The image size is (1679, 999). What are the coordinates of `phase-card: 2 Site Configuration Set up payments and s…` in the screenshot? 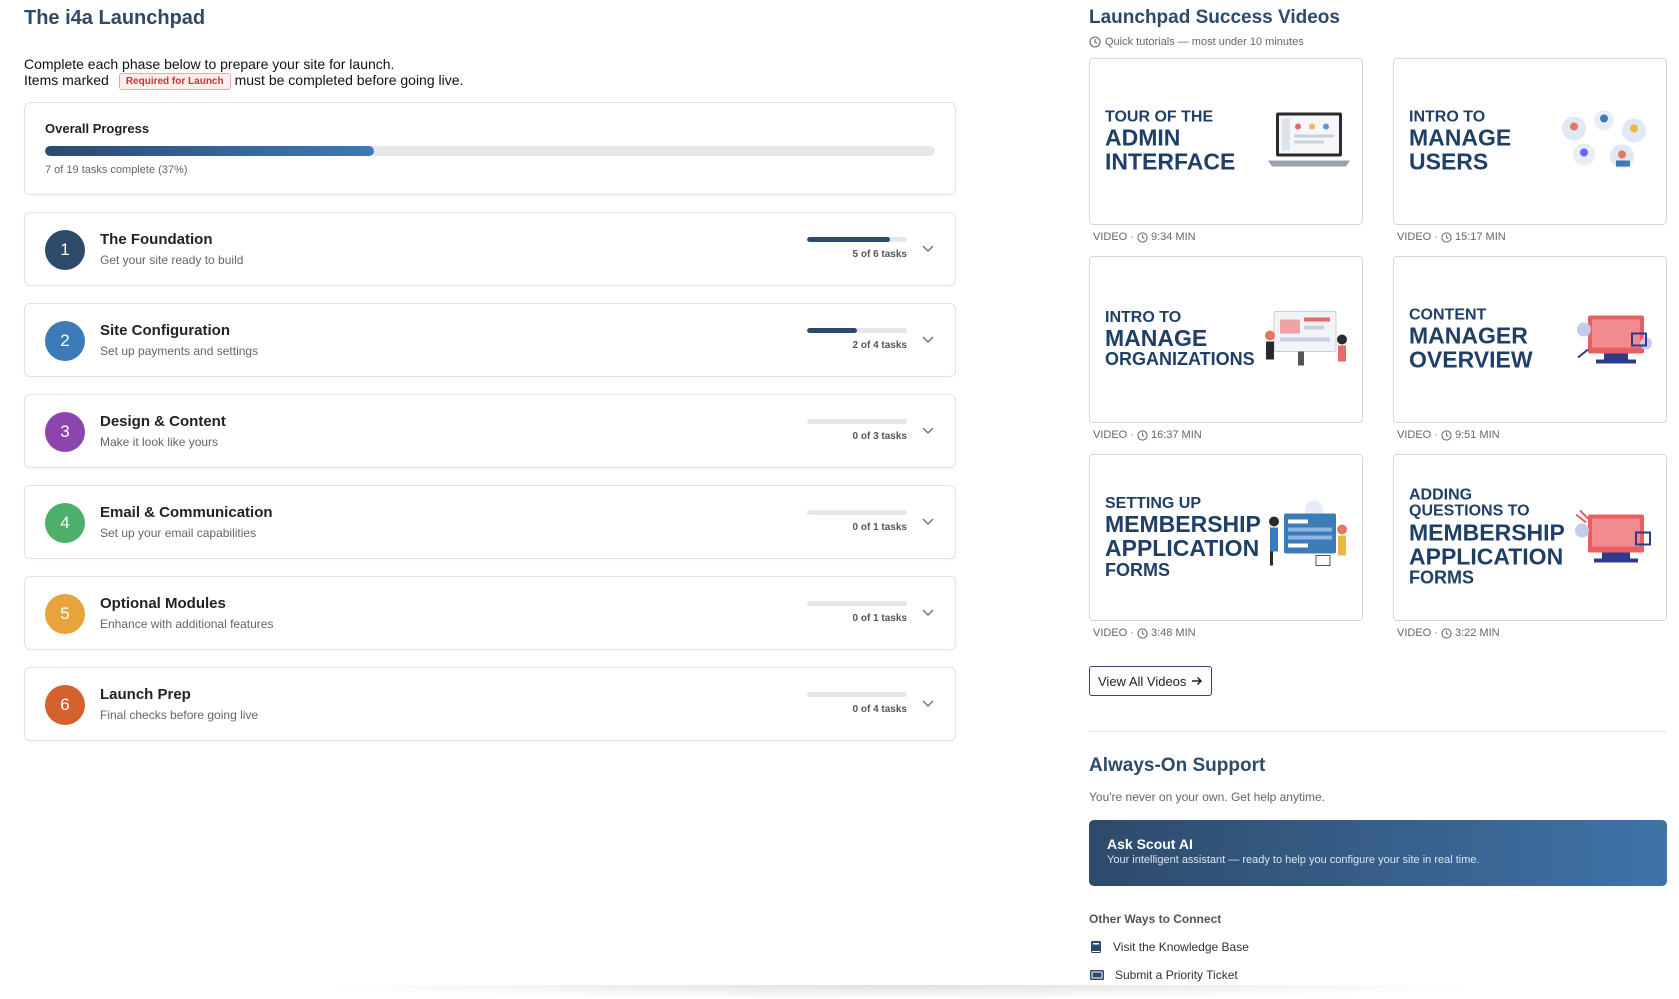 It's located at (490, 340).